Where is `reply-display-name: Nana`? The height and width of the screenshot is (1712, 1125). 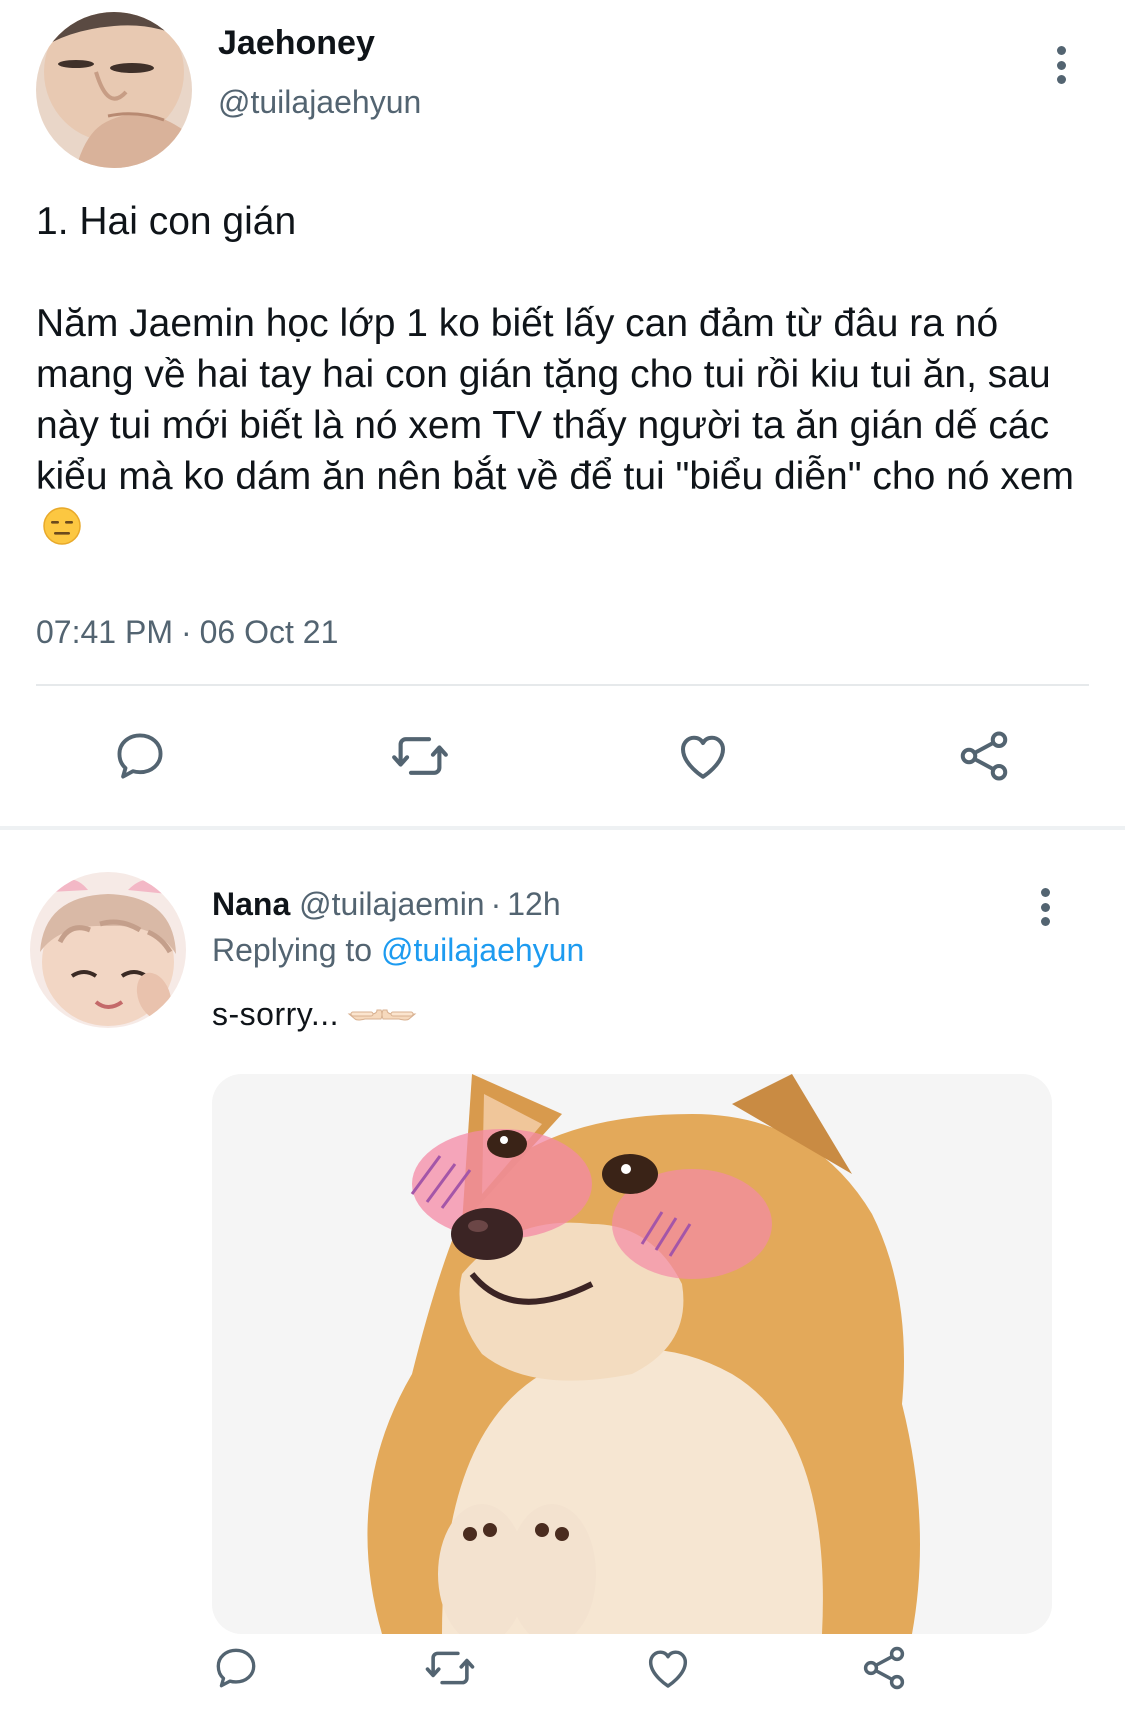
reply-display-name: Nana is located at coordinates (251, 904).